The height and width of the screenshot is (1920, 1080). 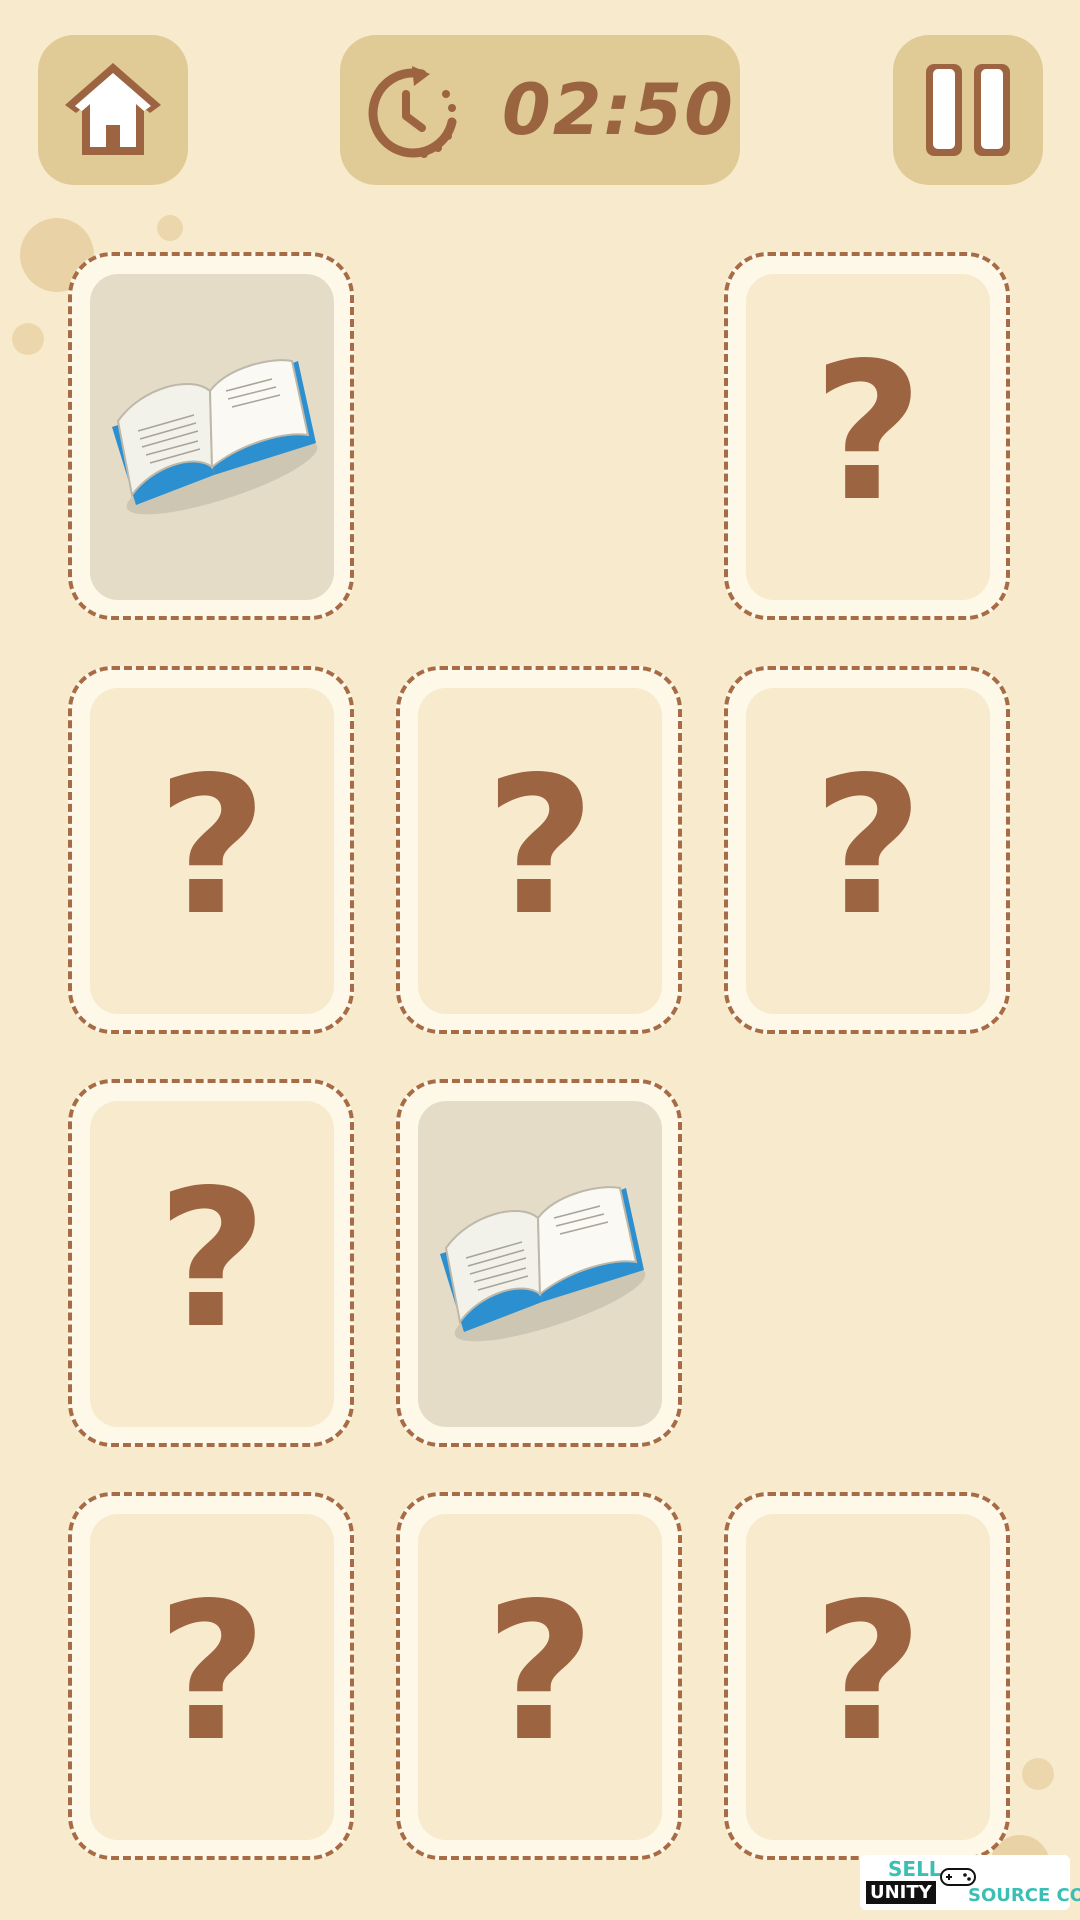 I want to click on card-r1c3: ?, so click(x=867, y=436).